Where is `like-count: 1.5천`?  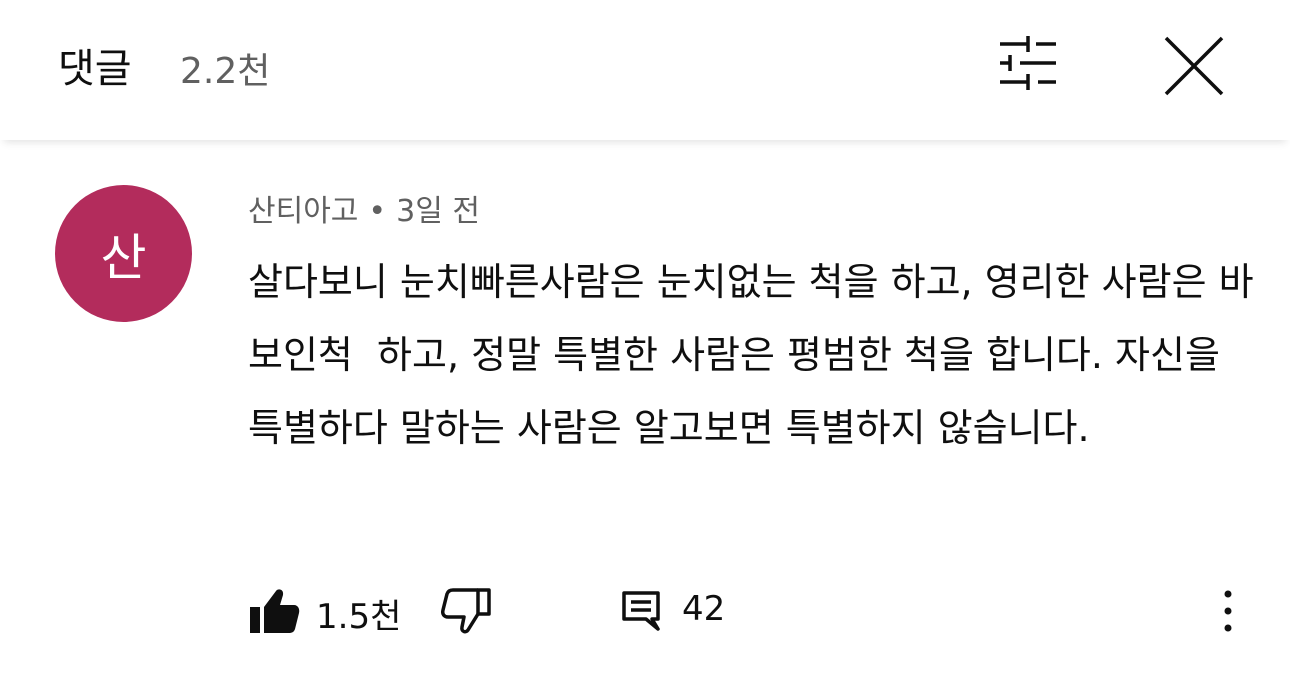
like-count: 1.5천 is located at coordinates (359, 617).